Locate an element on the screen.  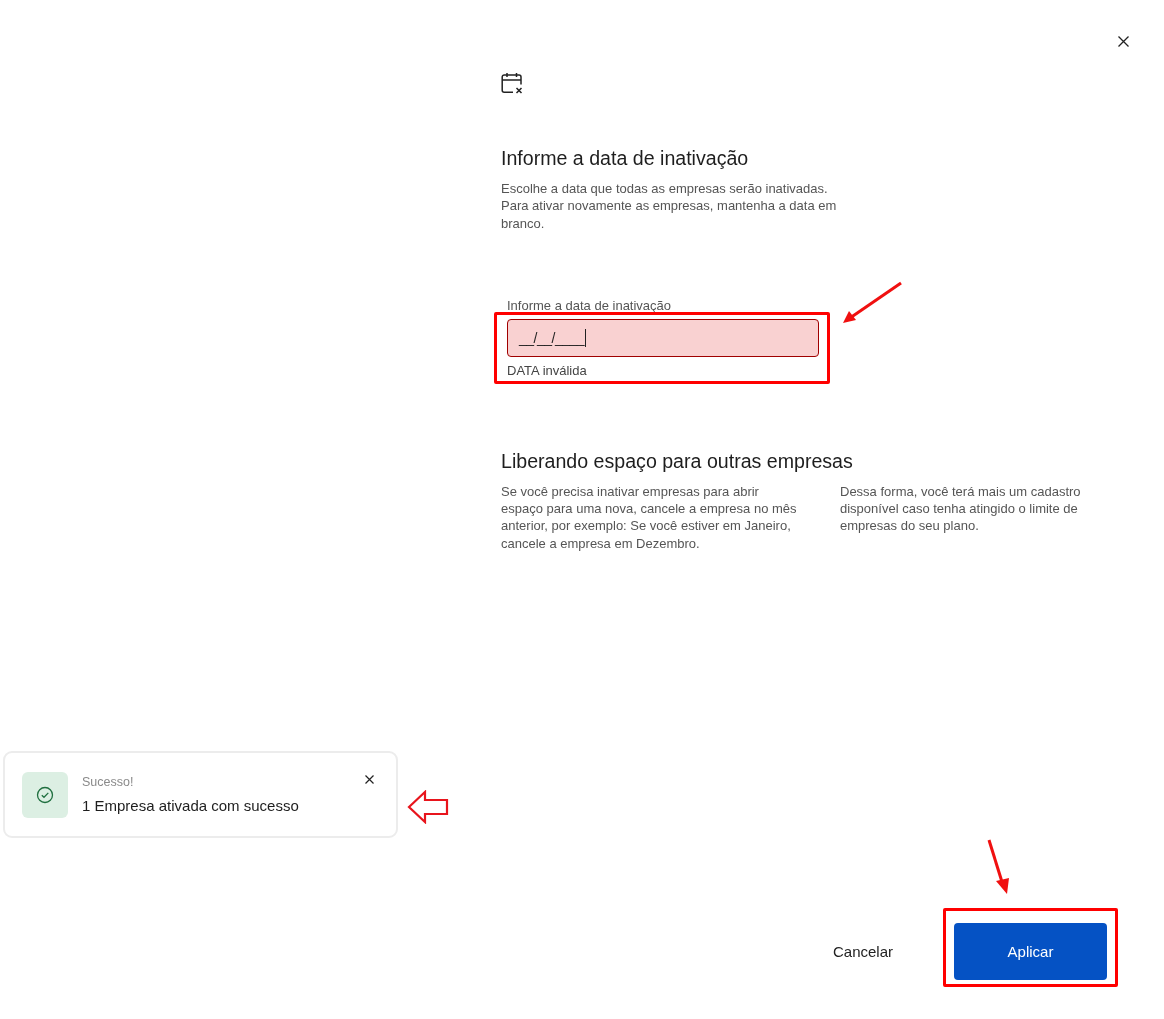
dialog-description: Escolhe a data que todas as empresas serão inativadas. Para ativar novamente as empresas, mantenha a data em branco. is located at coordinates (669, 206).